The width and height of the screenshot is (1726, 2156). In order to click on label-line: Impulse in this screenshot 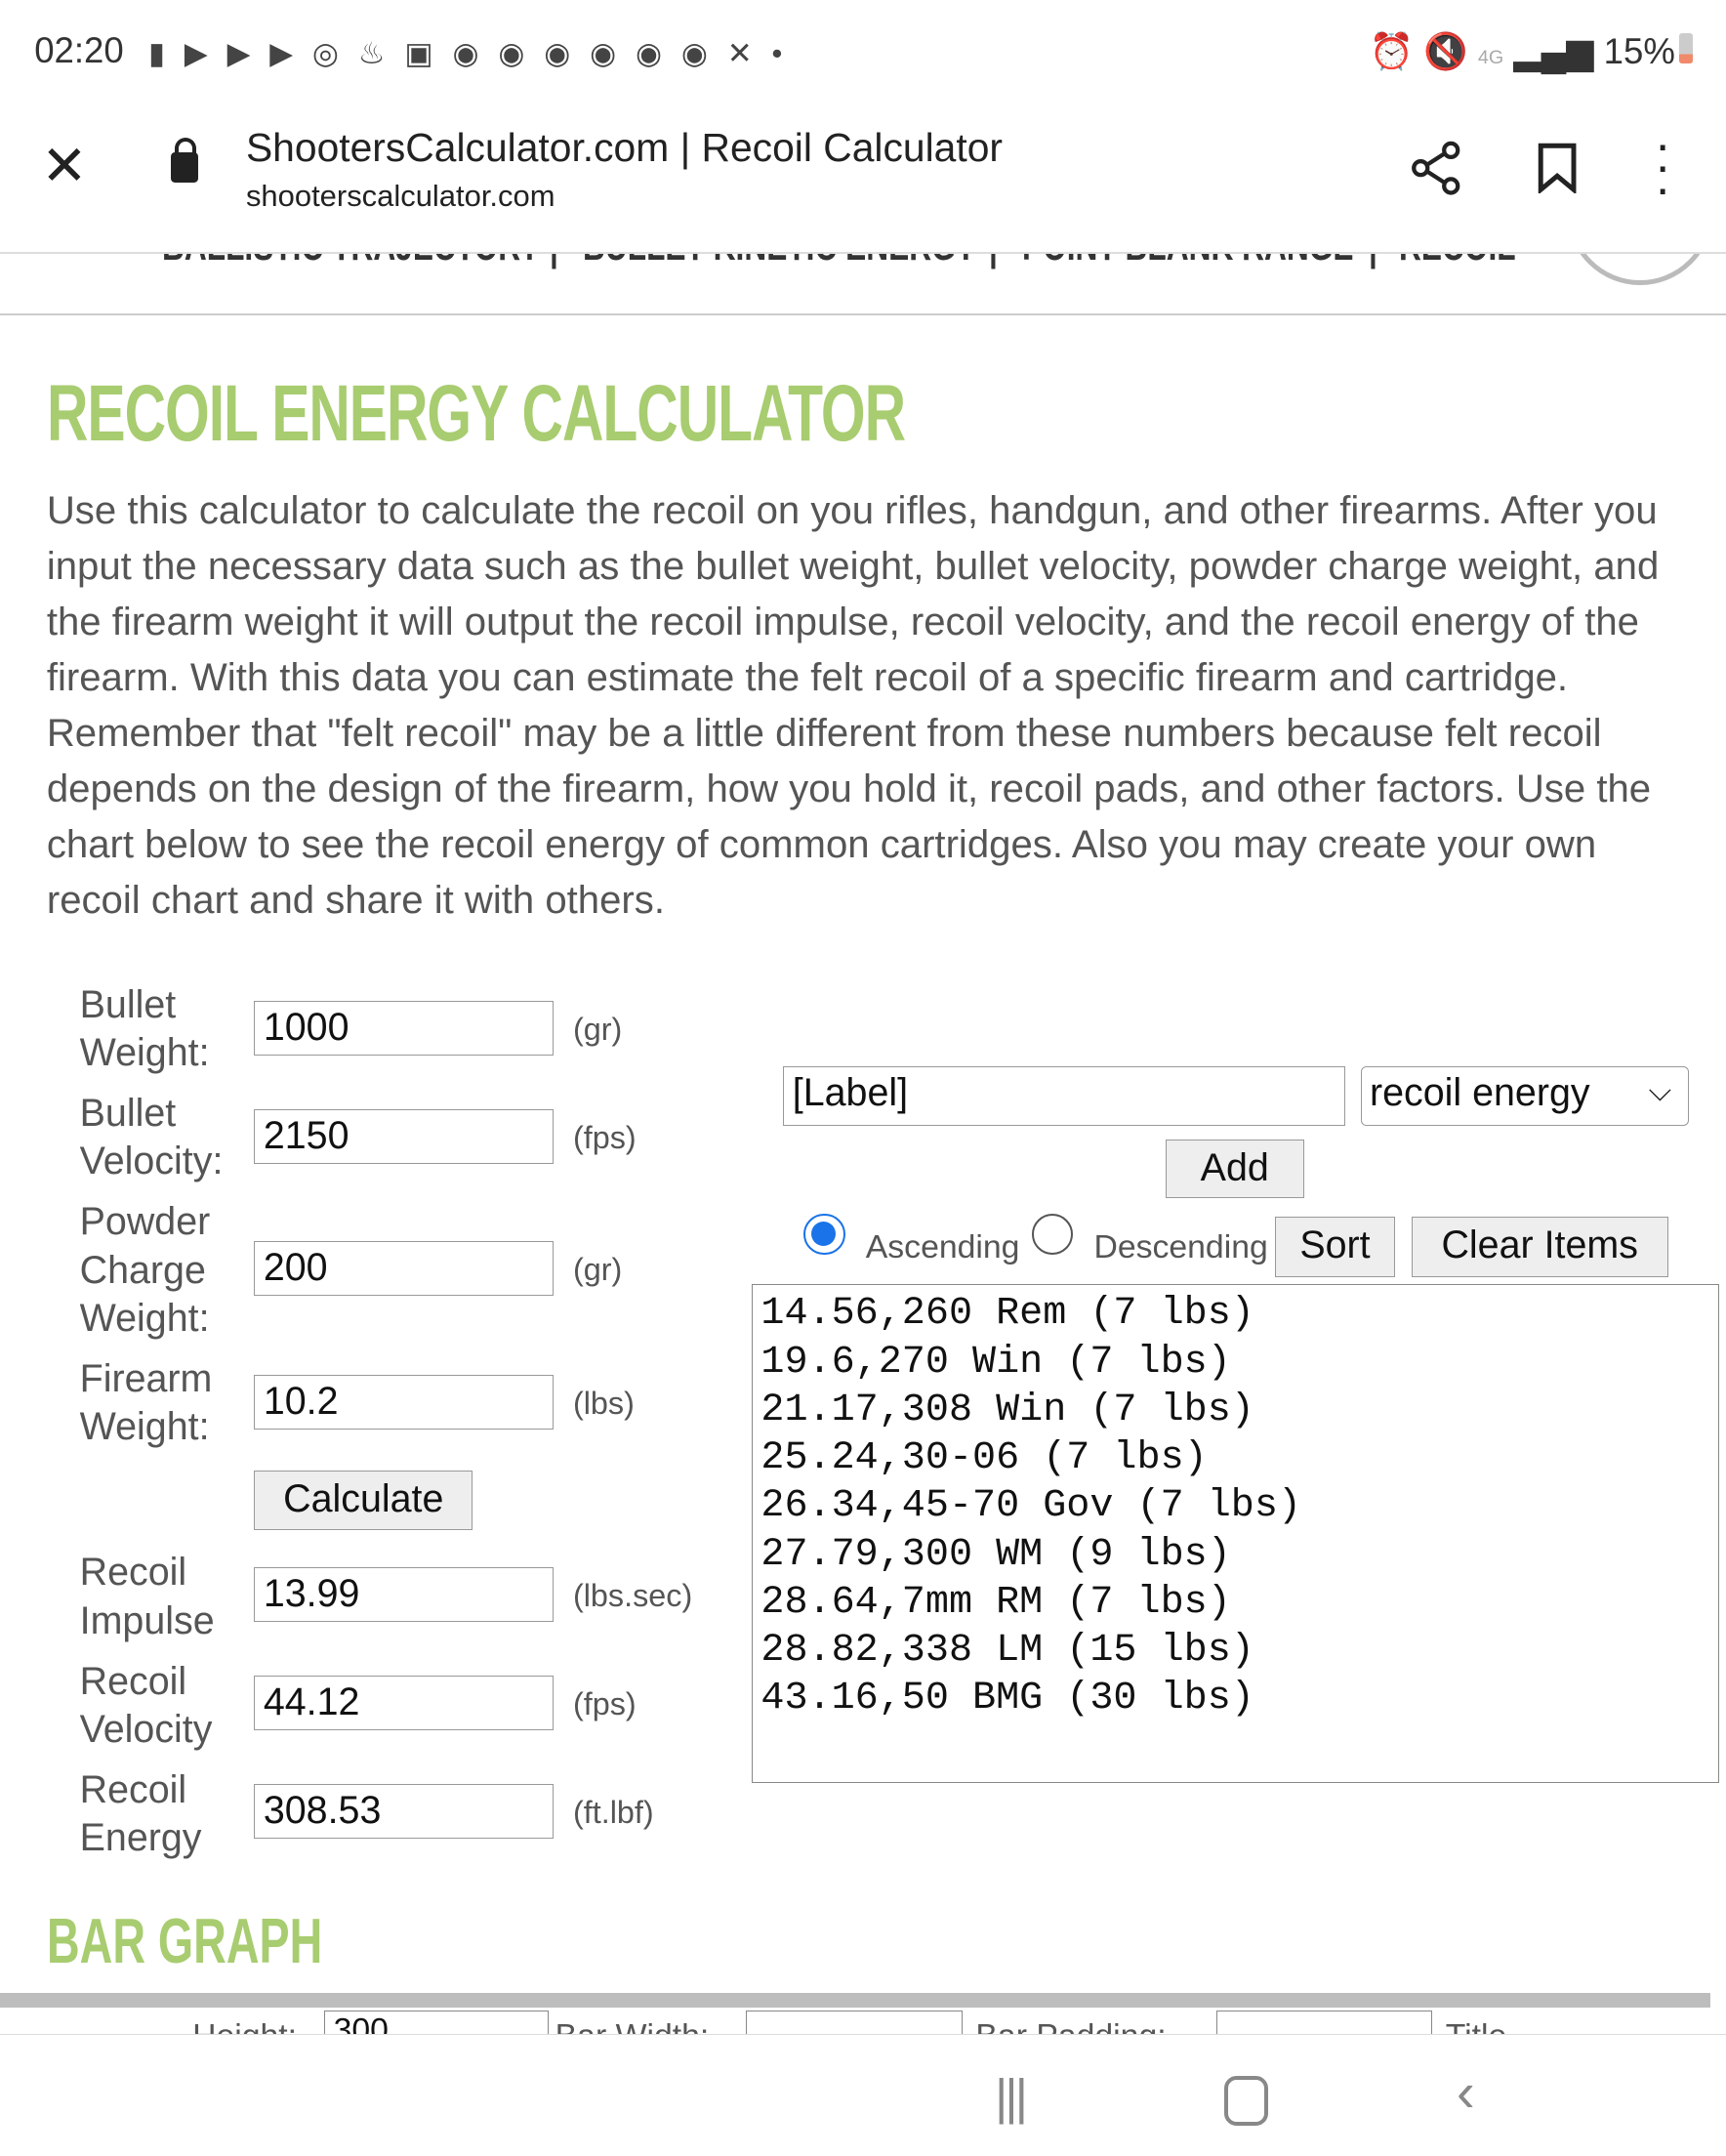, I will do `click(147, 1620)`.